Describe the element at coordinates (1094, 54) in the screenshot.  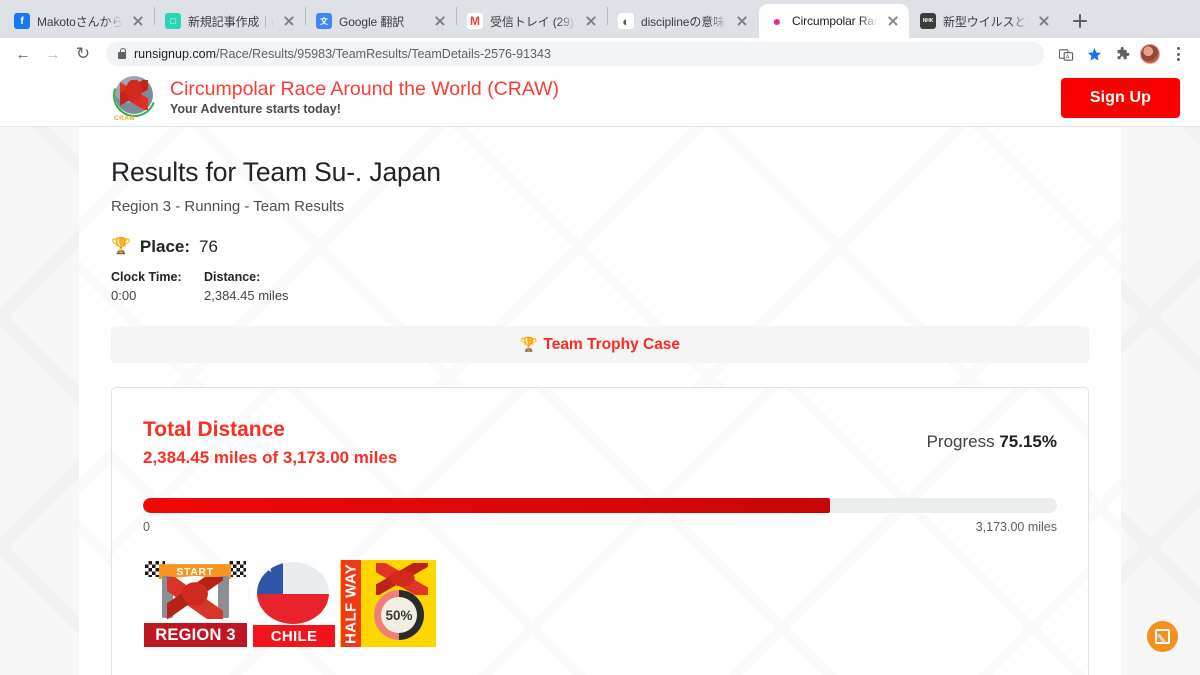
I see `bookmark-star-icon` at that location.